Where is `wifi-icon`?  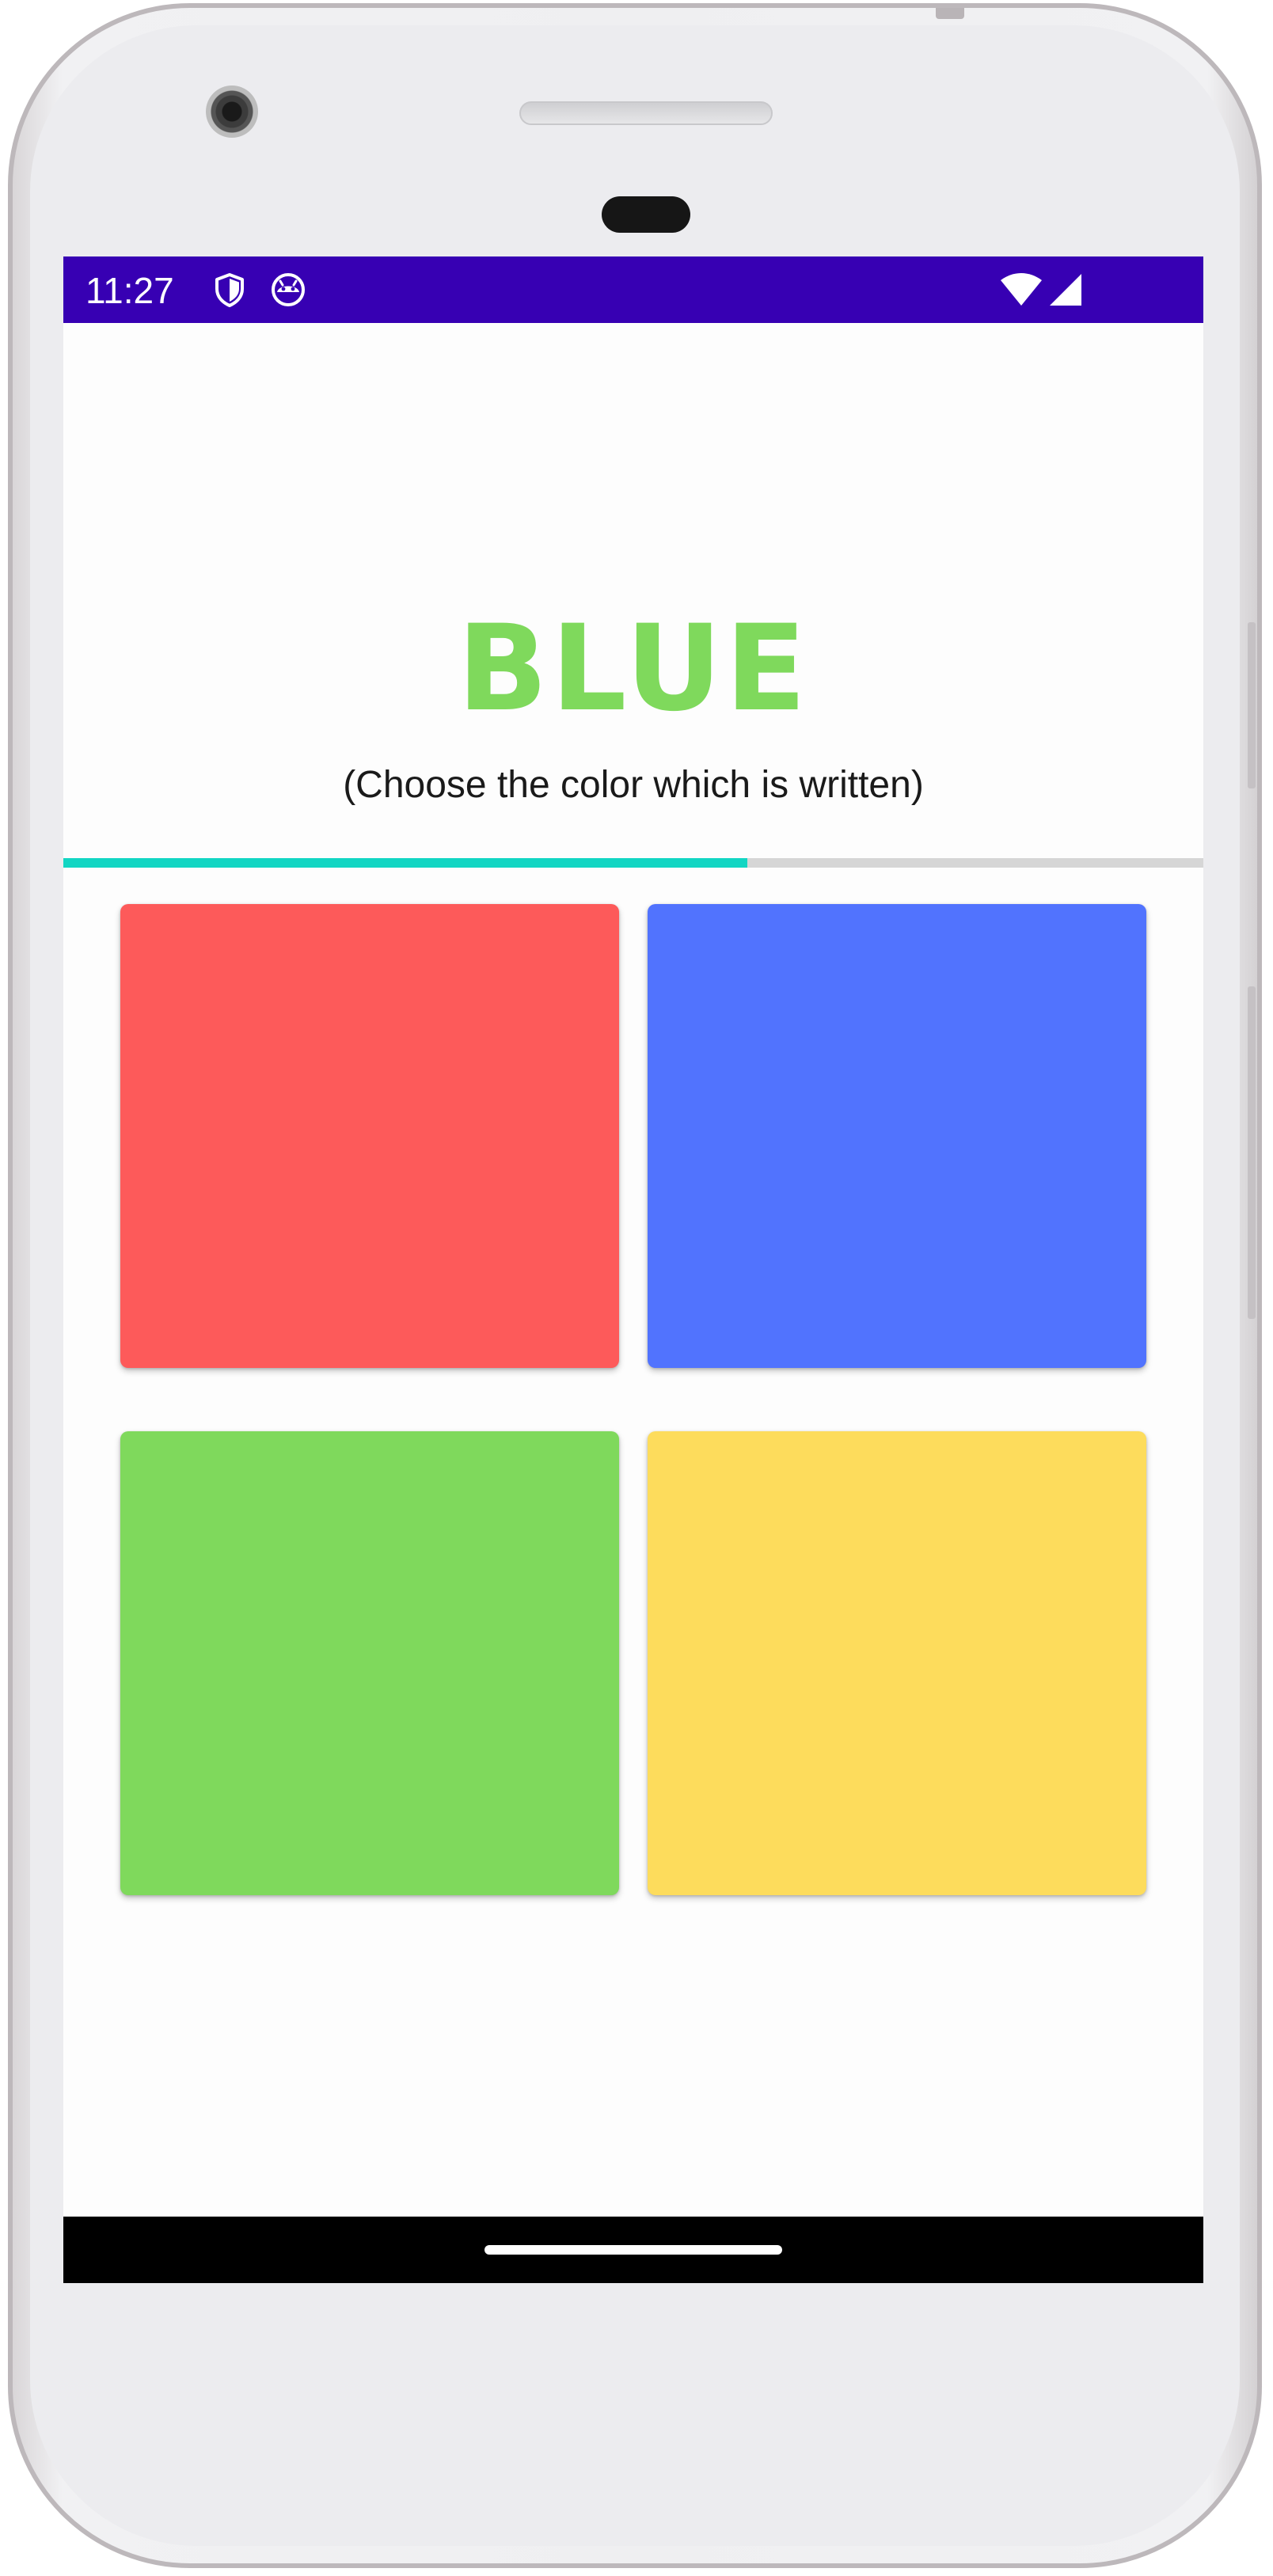
wifi-icon is located at coordinates (1021, 290).